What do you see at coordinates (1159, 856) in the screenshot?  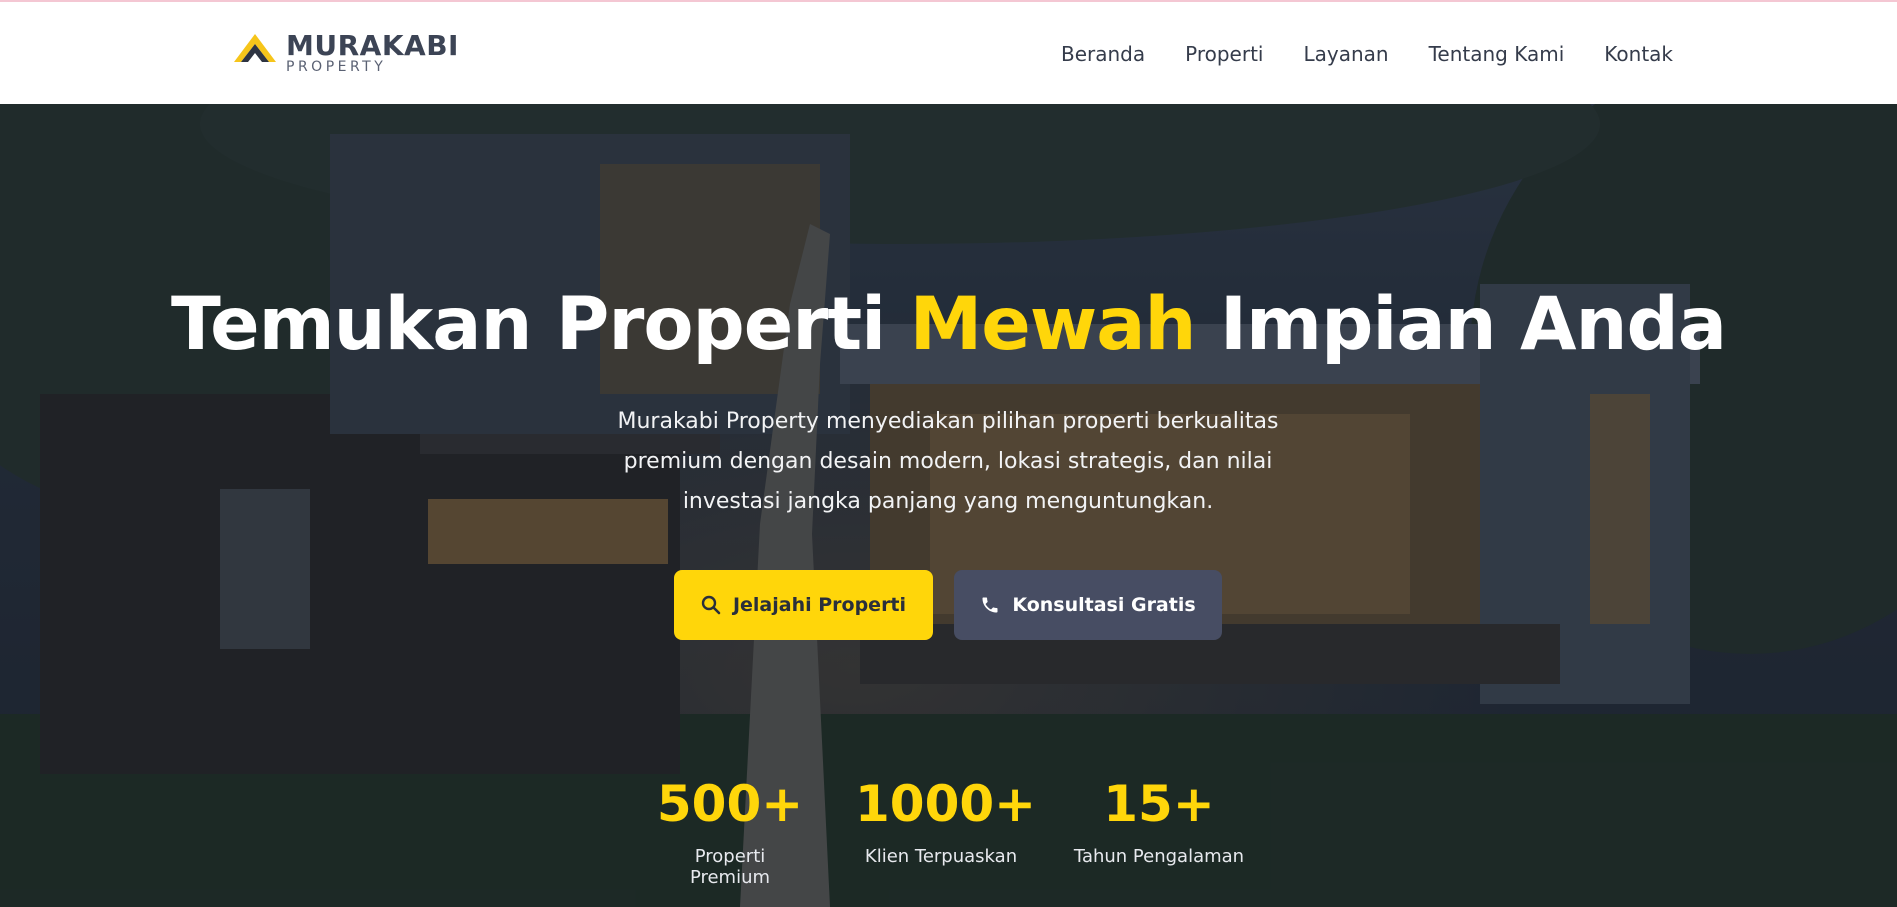 I see `stat-label: Tahun Pengalaman` at bounding box center [1159, 856].